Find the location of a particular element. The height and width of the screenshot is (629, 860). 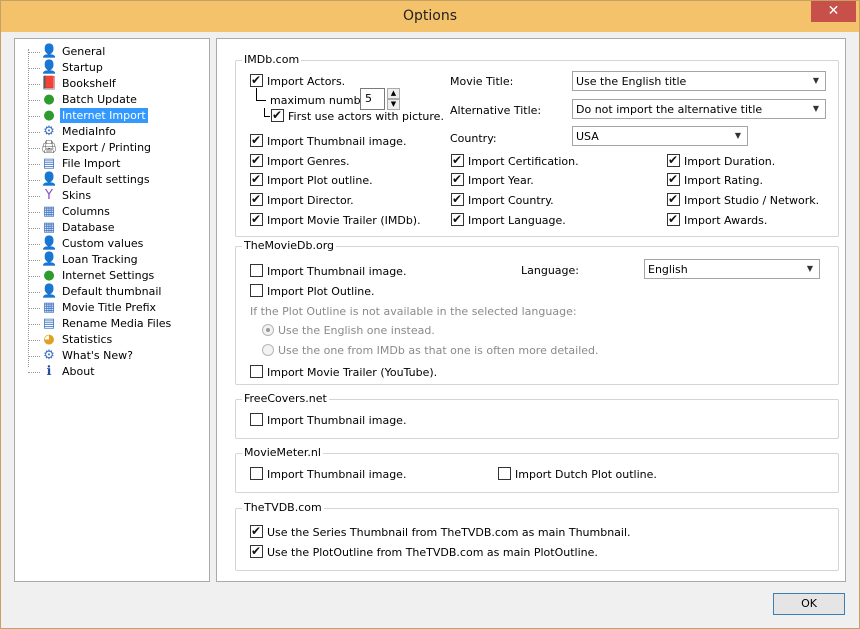

tree-item-label: Columns is located at coordinates (86, 211).